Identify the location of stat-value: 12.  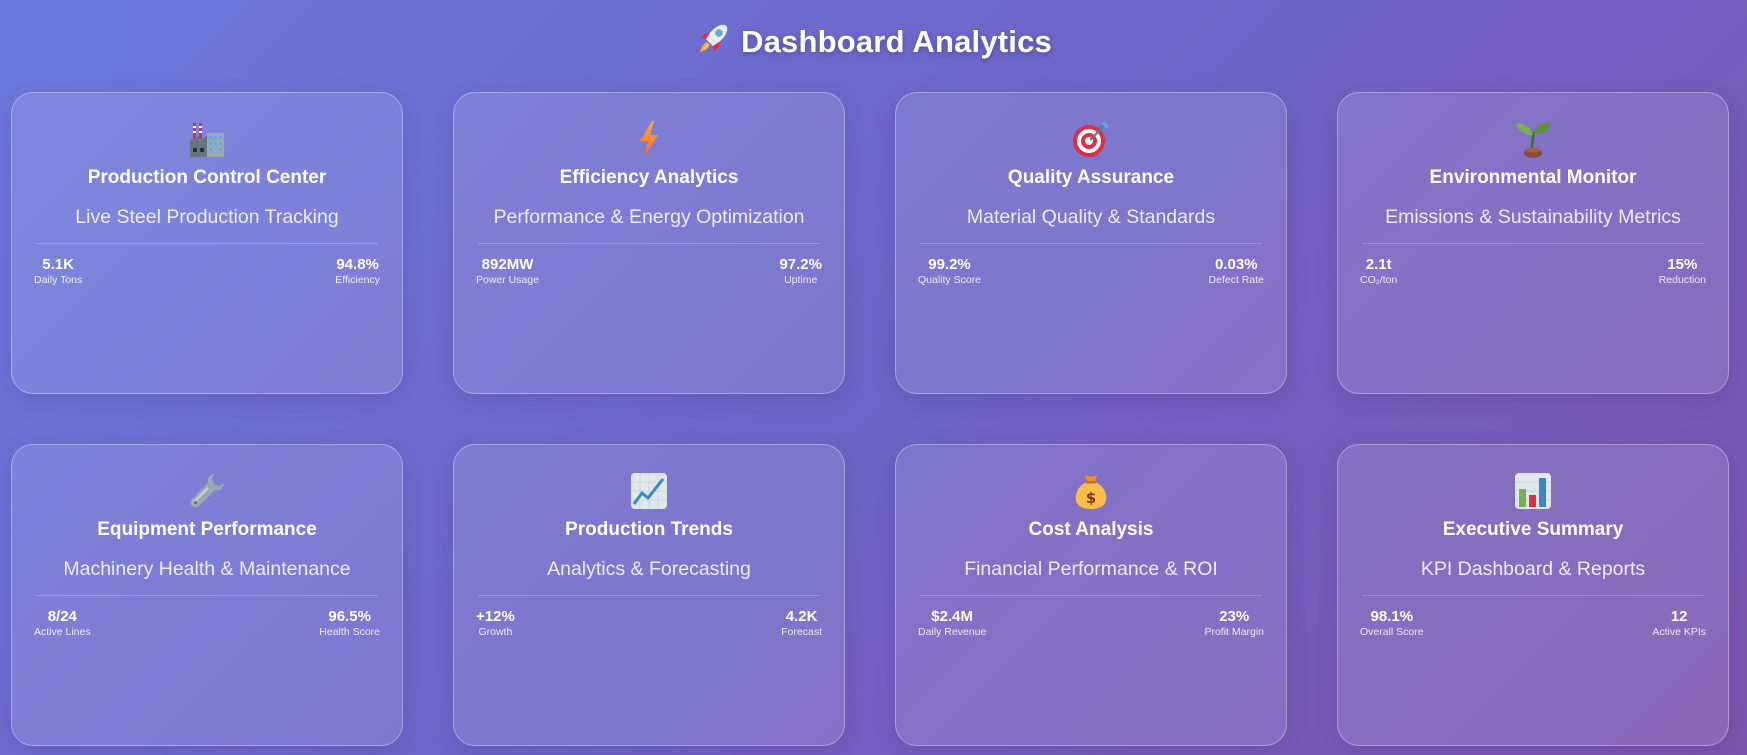
(1679, 616).